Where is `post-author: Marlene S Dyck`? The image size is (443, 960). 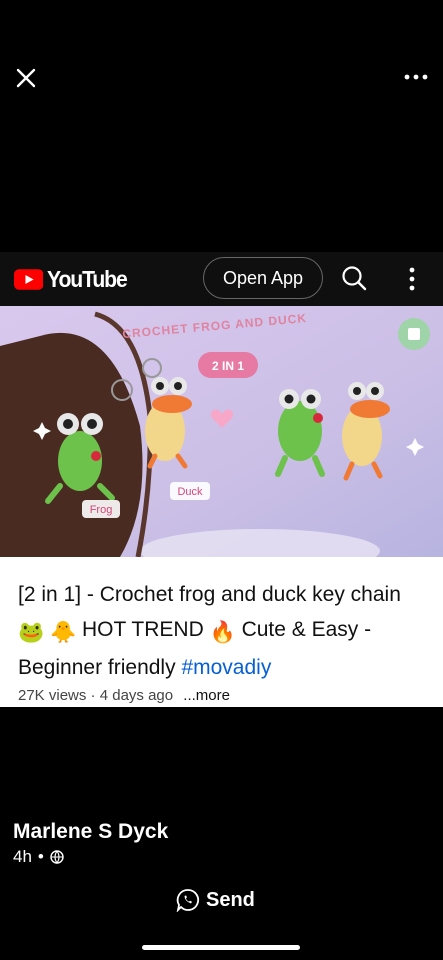
post-author: Marlene S Dyck is located at coordinates (90, 832).